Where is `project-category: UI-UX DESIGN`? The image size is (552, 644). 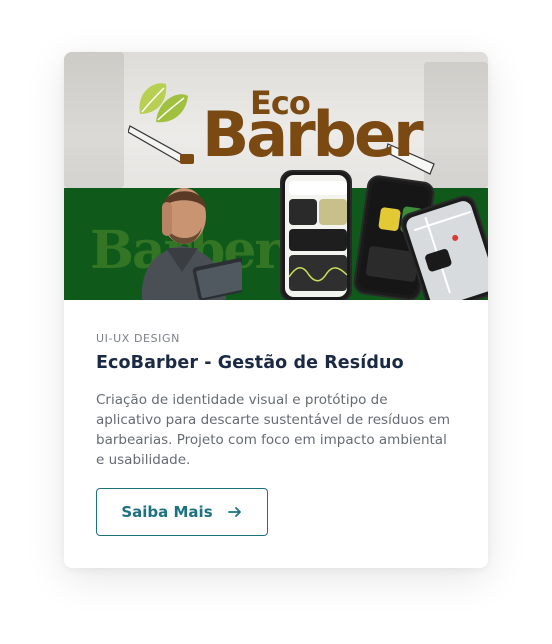
project-category: UI-UX DESIGN is located at coordinates (138, 338).